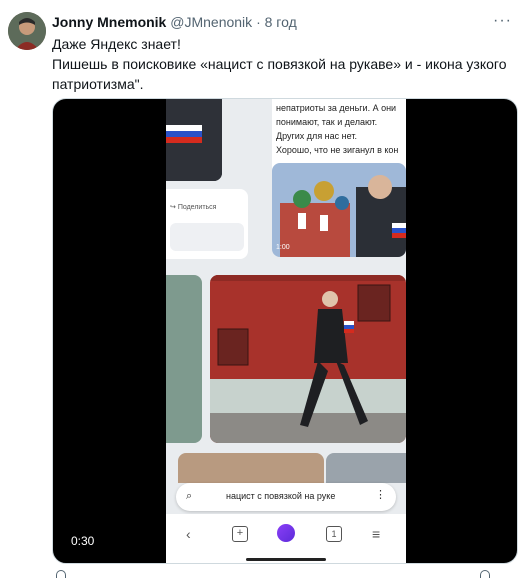 The image size is (526, 578). Describe the element at coordinates (337, 150) in the screenshot. I see `snippet-line: Хорошо, что не зиганул в кон` at that location.